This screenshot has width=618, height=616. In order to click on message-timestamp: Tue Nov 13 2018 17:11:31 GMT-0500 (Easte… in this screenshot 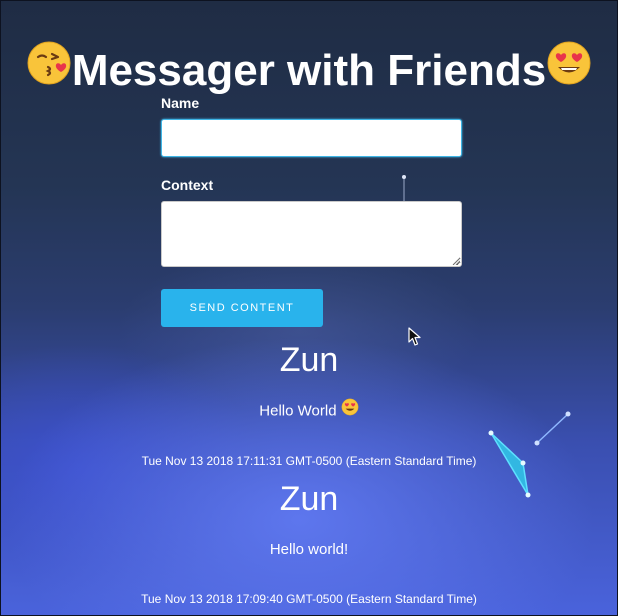, I will do `click(309, 461)`.